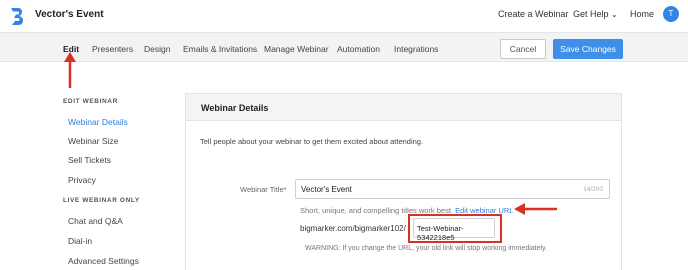 The image size is (688, 270). What do you see at coordinates (70, 70) in the screenshot?
I see `arrow-to-edit-tab` at bounding box center [70, 70].